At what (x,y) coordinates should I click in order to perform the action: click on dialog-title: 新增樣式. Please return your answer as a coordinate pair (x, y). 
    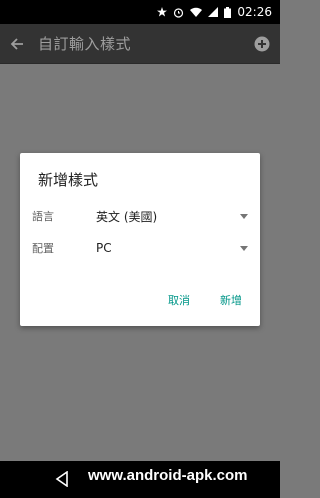
    Looking at the image, I should click on (68, 180).